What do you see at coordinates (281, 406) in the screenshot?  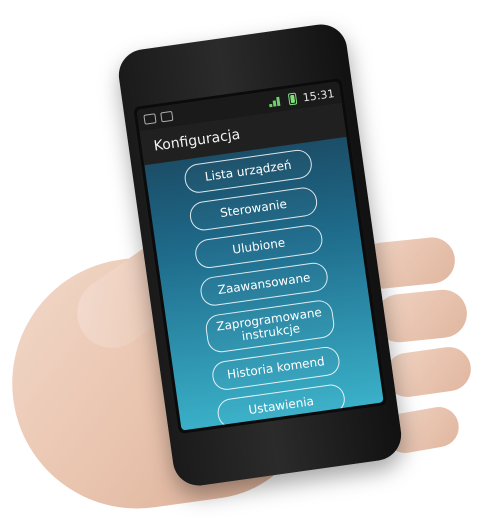 I see `menu-button-settings: Ustawienia` at bounding box center [281, 406].